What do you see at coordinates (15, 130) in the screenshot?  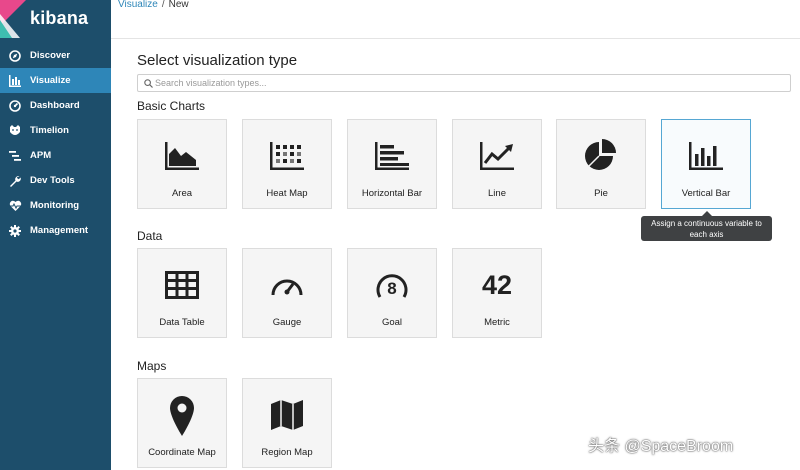 I see `timelion-icon` at bounding box center [15, 130].